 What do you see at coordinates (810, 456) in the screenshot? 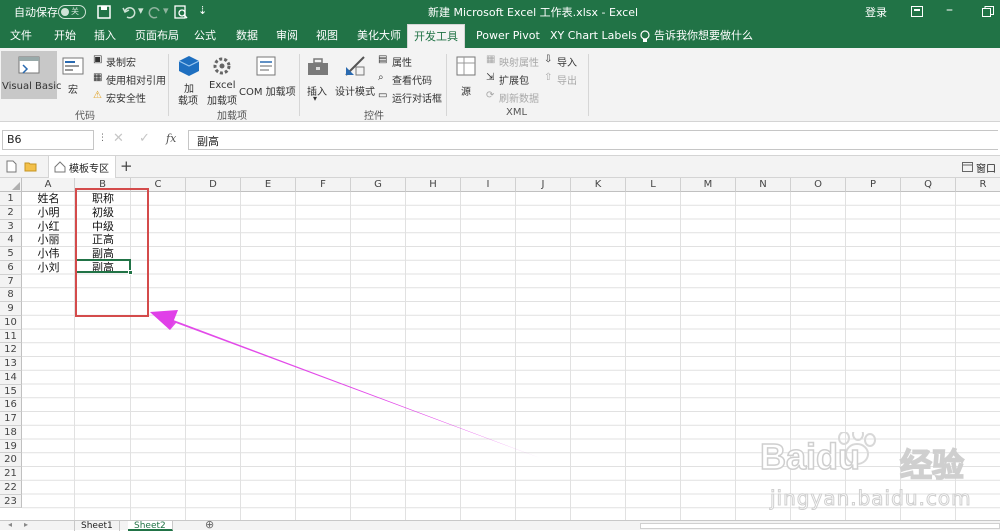
I see `watermark-brand: Baidu` at bounding box center [810, 456].